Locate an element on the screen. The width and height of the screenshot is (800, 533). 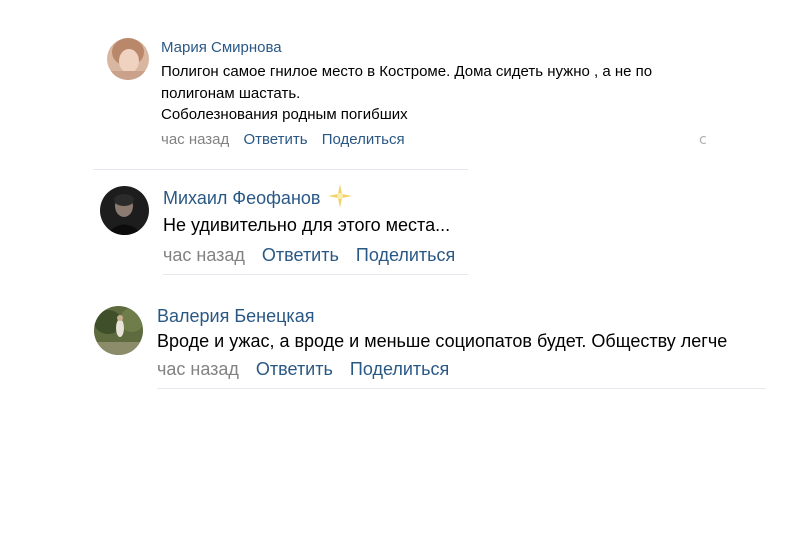
comment-text-line: Соболезнования родным погибших is located at coordinates (284, 114).